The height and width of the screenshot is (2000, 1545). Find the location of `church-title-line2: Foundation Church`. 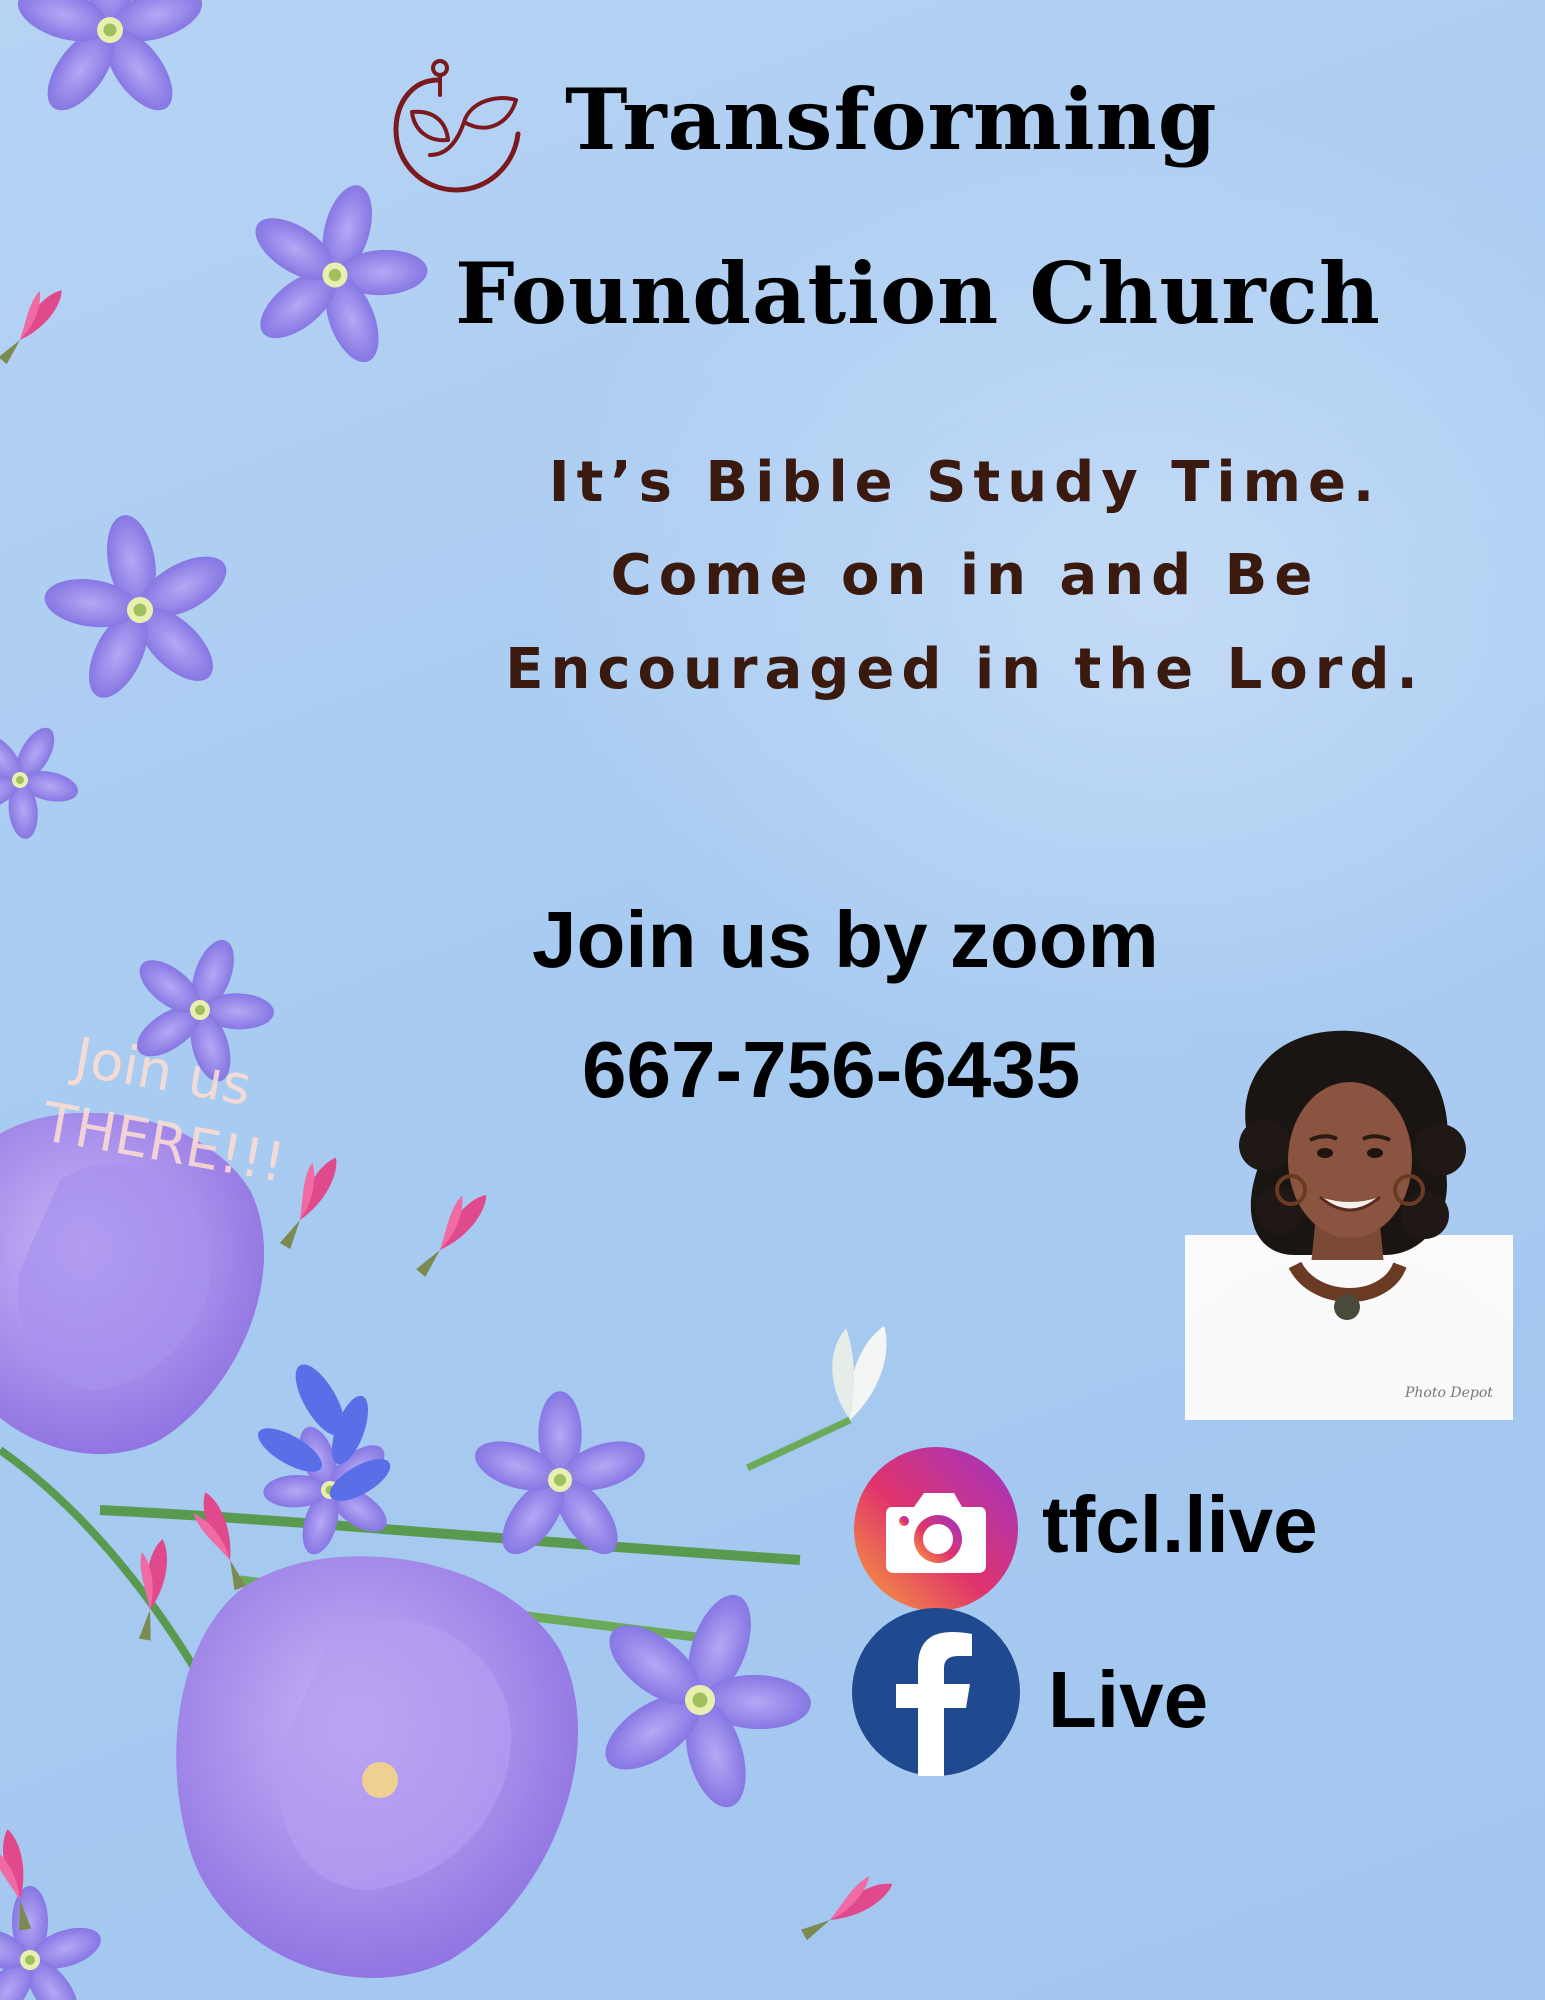

church-title-line2: Foundation Church is located at coordinates (918, 293).